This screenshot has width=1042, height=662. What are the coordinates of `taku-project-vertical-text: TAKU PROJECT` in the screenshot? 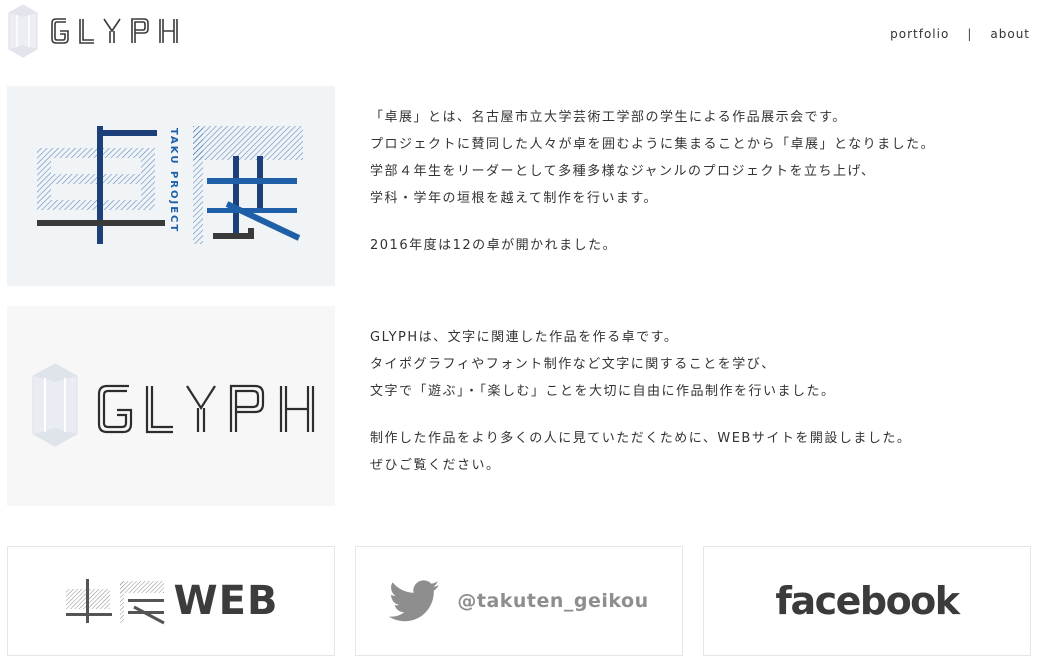 It's located at (173, 180).